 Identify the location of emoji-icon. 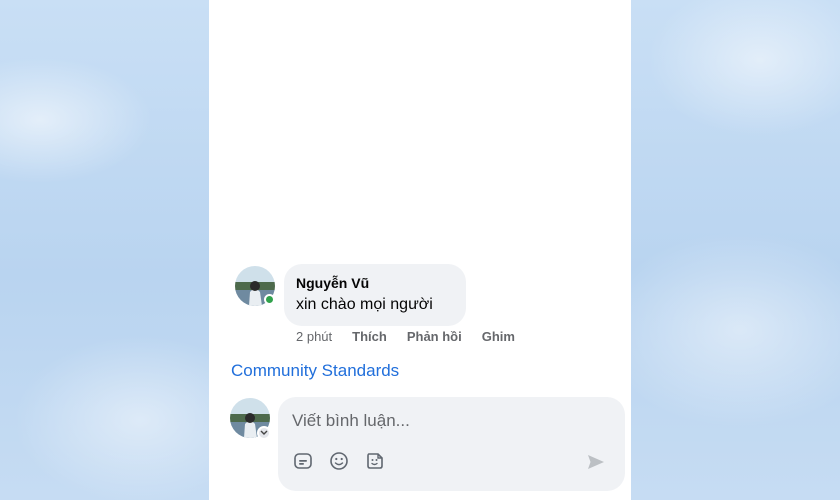
(339, 461).